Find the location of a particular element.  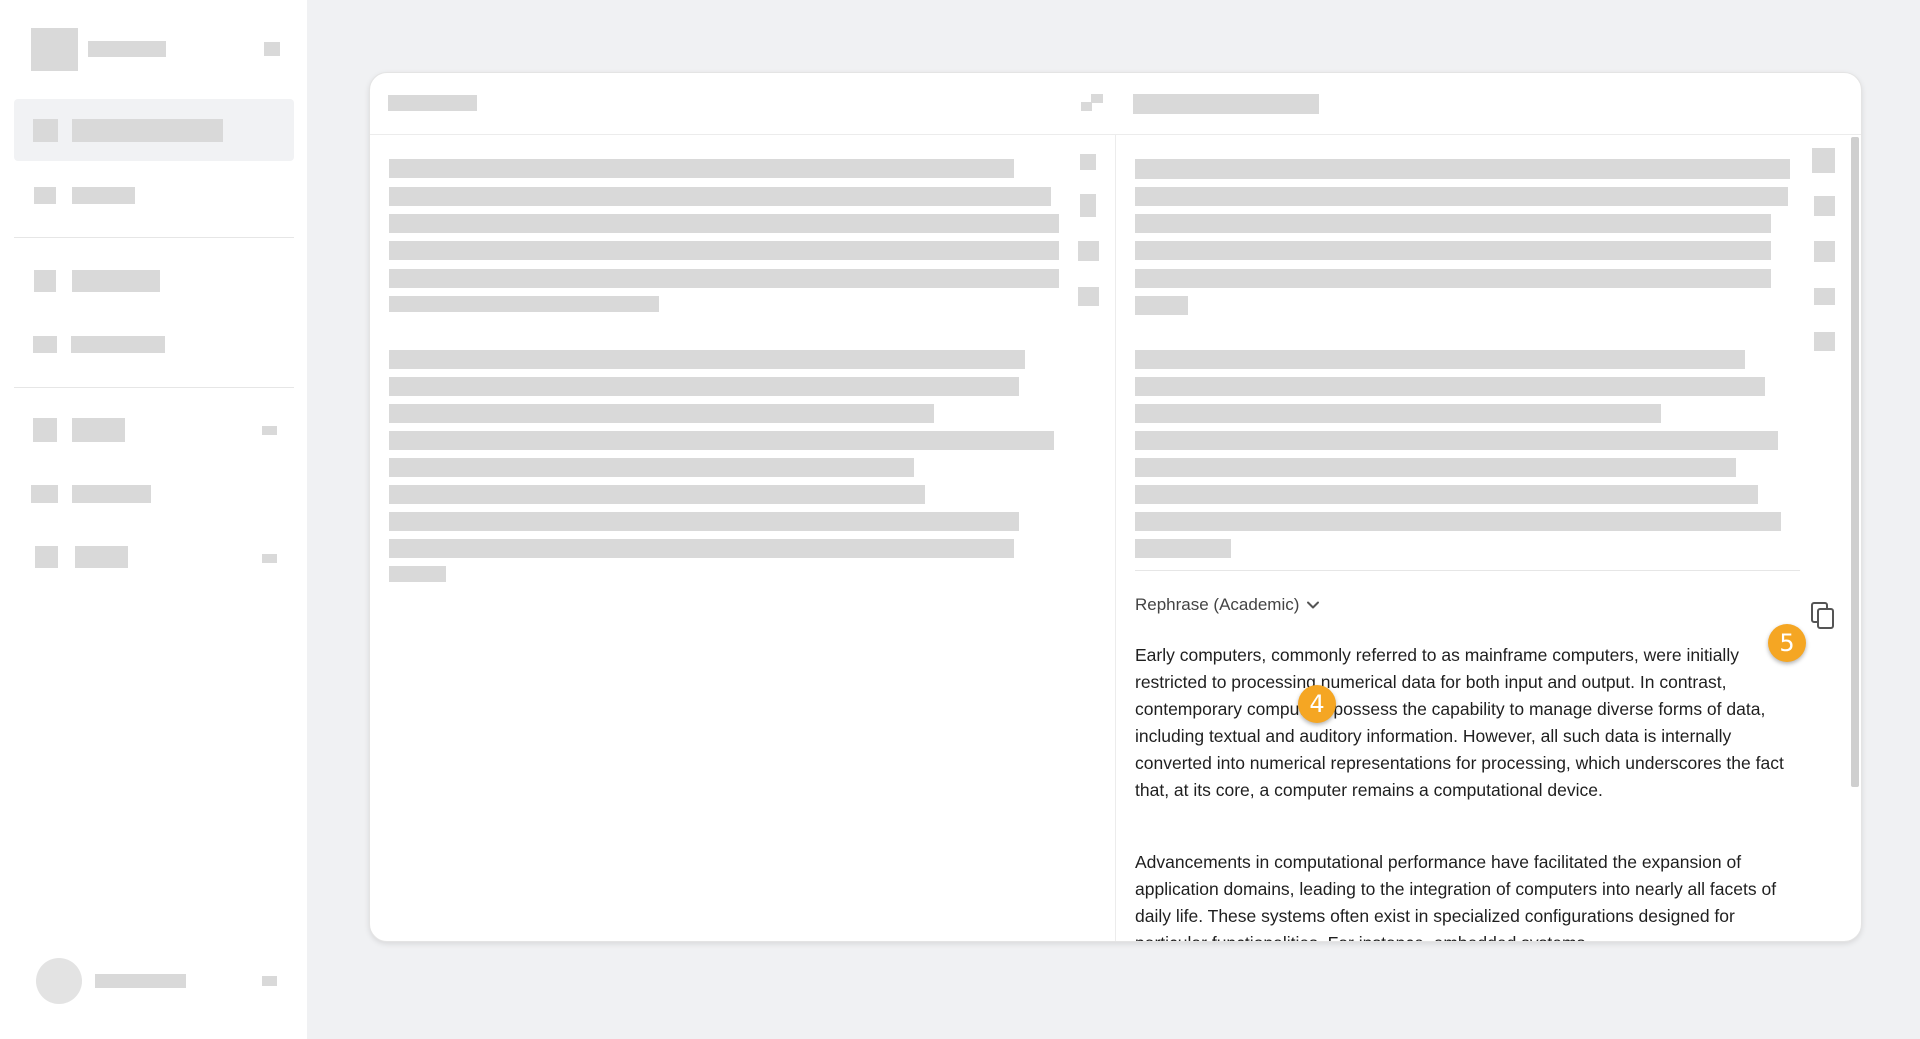

step-marker-5: 5 is located at coordinates (1787, 643).